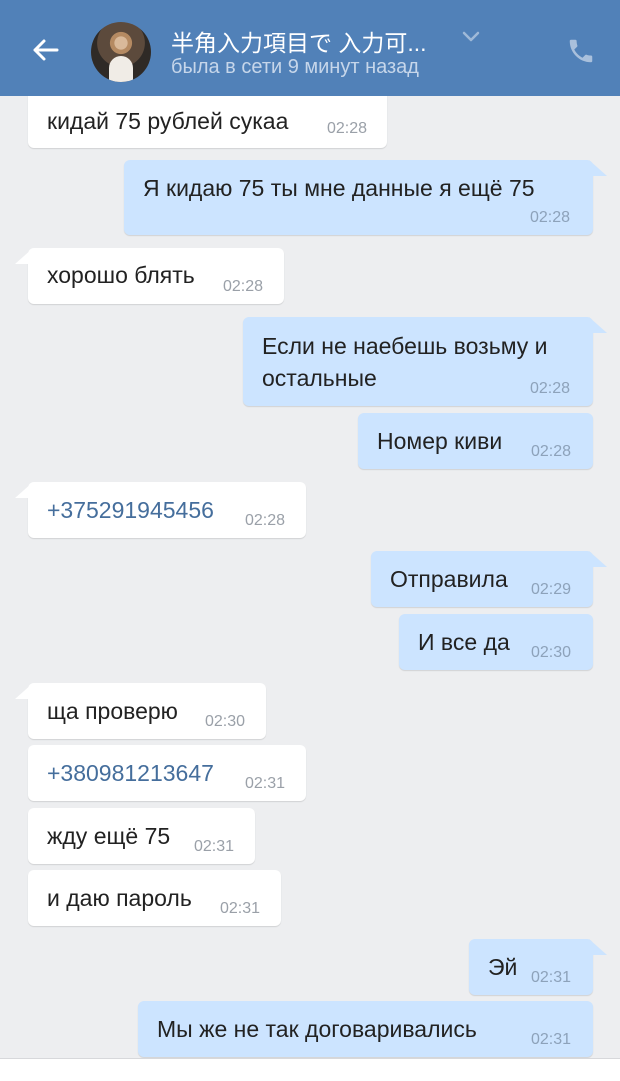 Image resolution: width=620 pixels, height=1081 pixels. What do you see at coordinates (405, 346) in the screenshot?
I see `message-text-line-1: Если не наебешь возьму и` at bounding box center [405, 346].